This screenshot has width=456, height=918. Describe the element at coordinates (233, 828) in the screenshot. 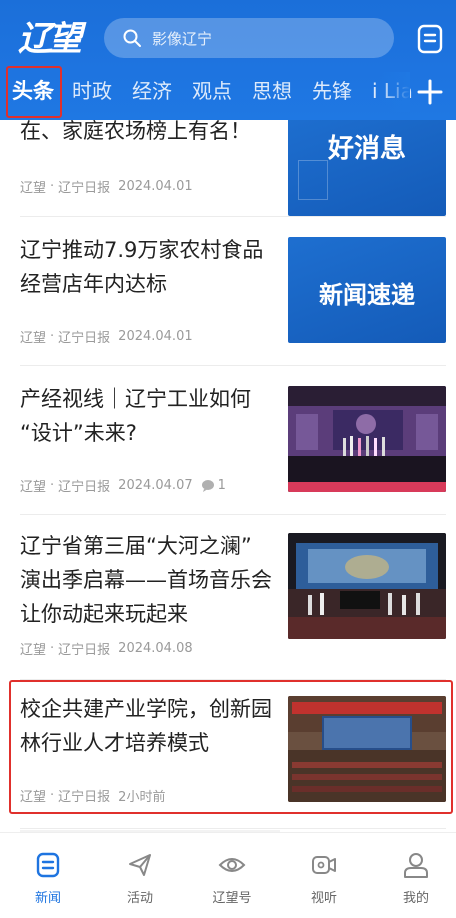

I see `divider` at that location.